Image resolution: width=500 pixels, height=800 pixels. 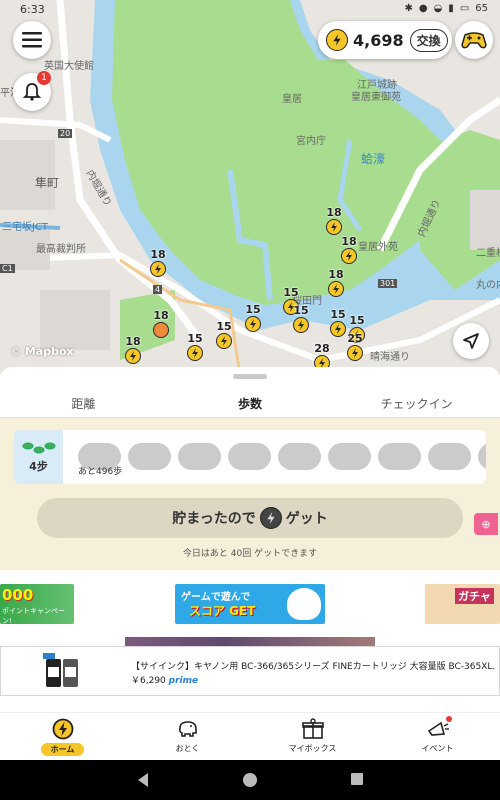 I want to click on nav-home: ホーム, so click(x=62, y=736).